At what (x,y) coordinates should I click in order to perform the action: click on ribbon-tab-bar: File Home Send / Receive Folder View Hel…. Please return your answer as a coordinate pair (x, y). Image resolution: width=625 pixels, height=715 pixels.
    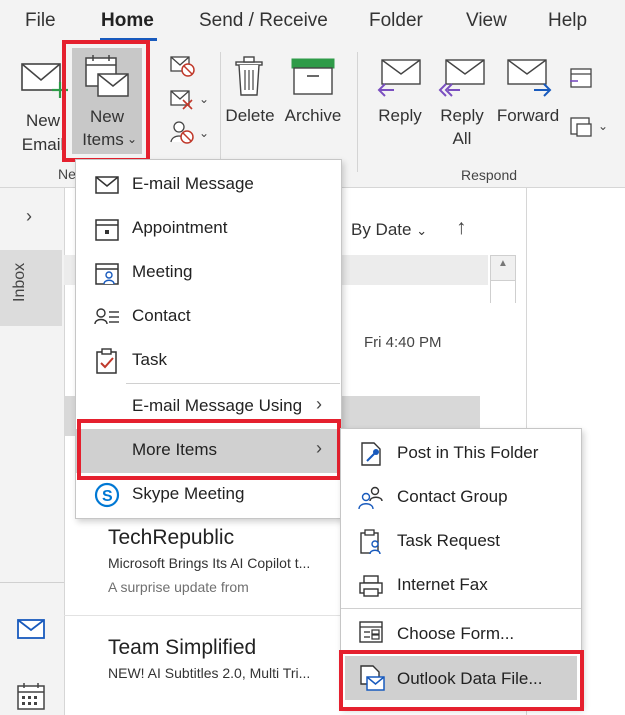
    Looking at the image, I should click on (312, 22).